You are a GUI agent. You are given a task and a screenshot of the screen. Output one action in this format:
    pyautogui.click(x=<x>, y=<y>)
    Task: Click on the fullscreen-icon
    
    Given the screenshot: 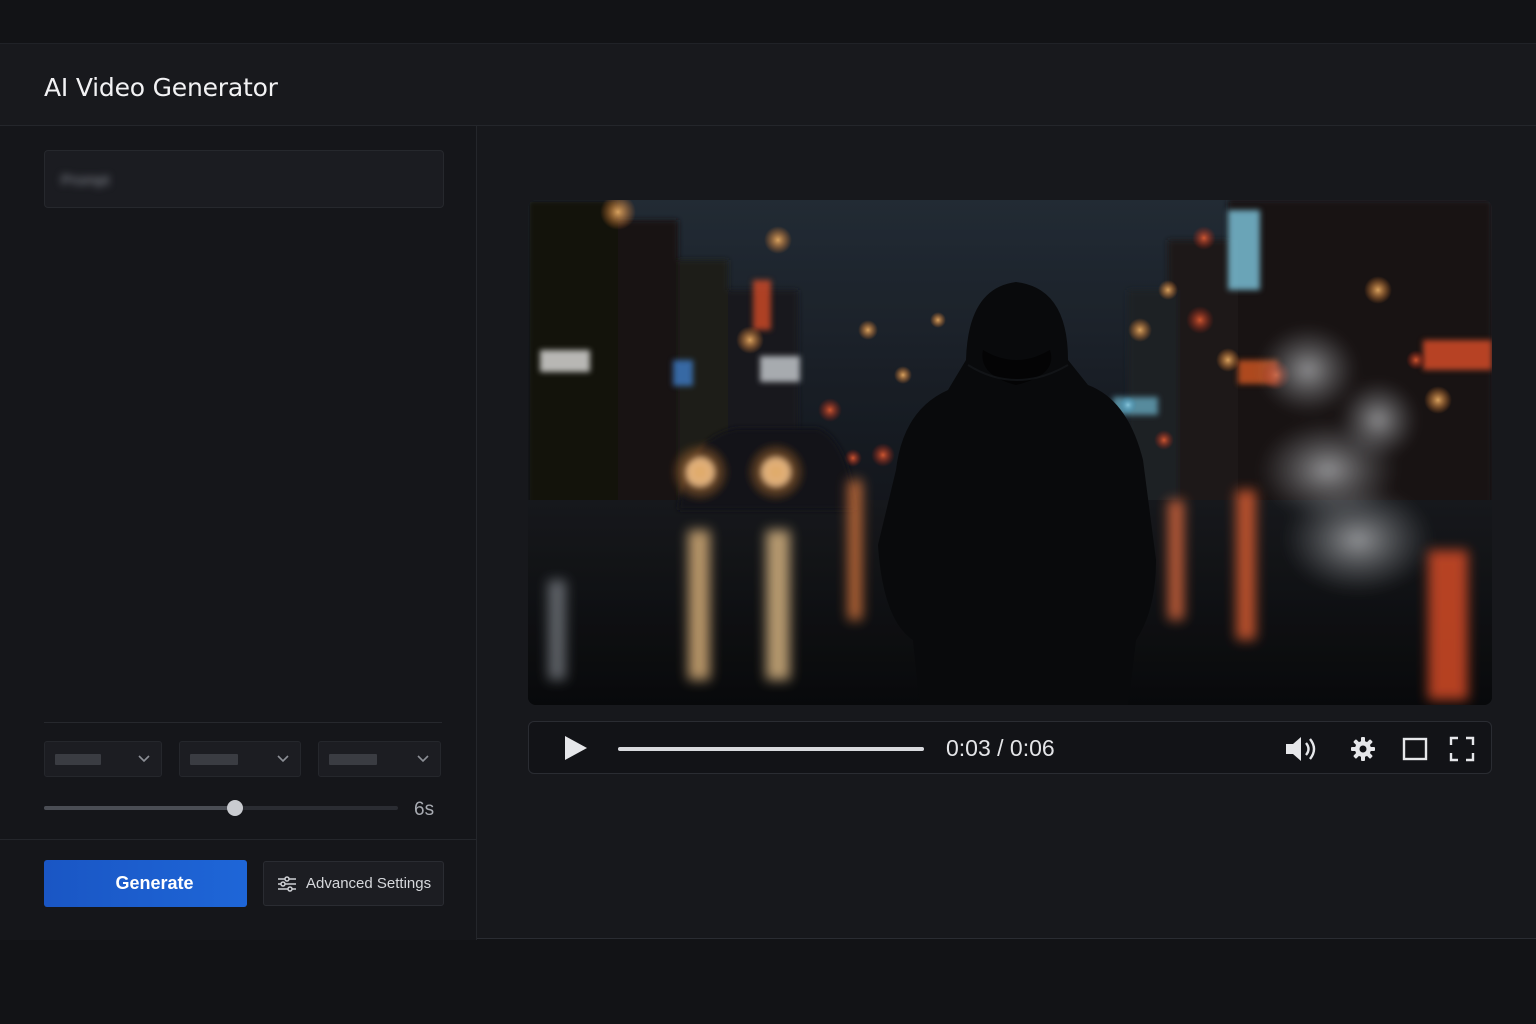 What is the action you would take?
    pyautogui.click(x=1462, y=749)
    